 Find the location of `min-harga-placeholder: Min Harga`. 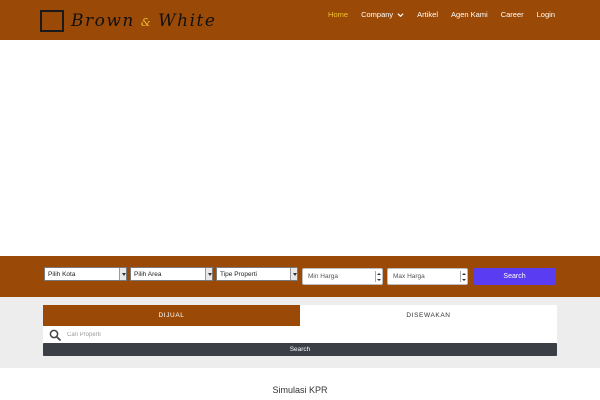

min-harga-placeholder: Min Harga is located at coordinates (323, 276).